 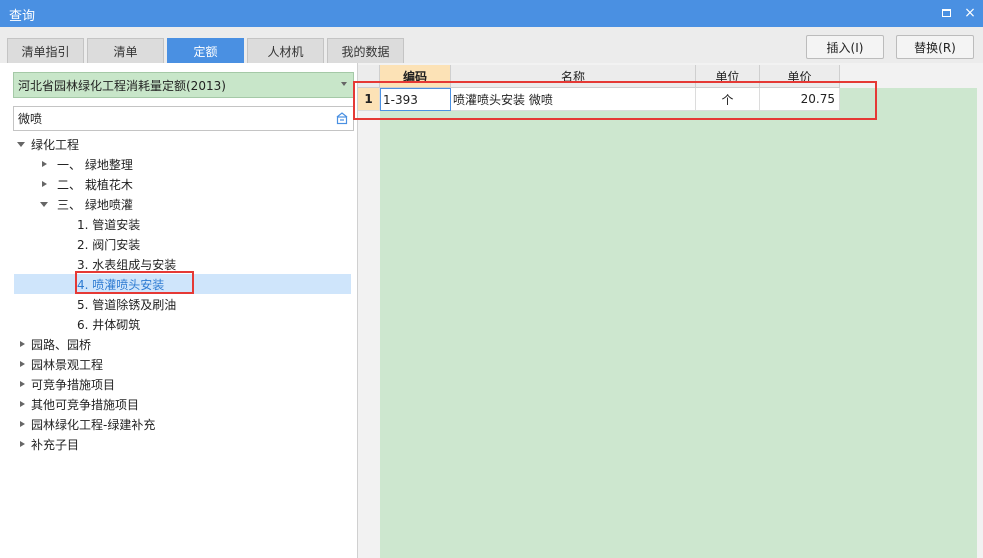 I want to click on search-input, so click(x=169, y=118).